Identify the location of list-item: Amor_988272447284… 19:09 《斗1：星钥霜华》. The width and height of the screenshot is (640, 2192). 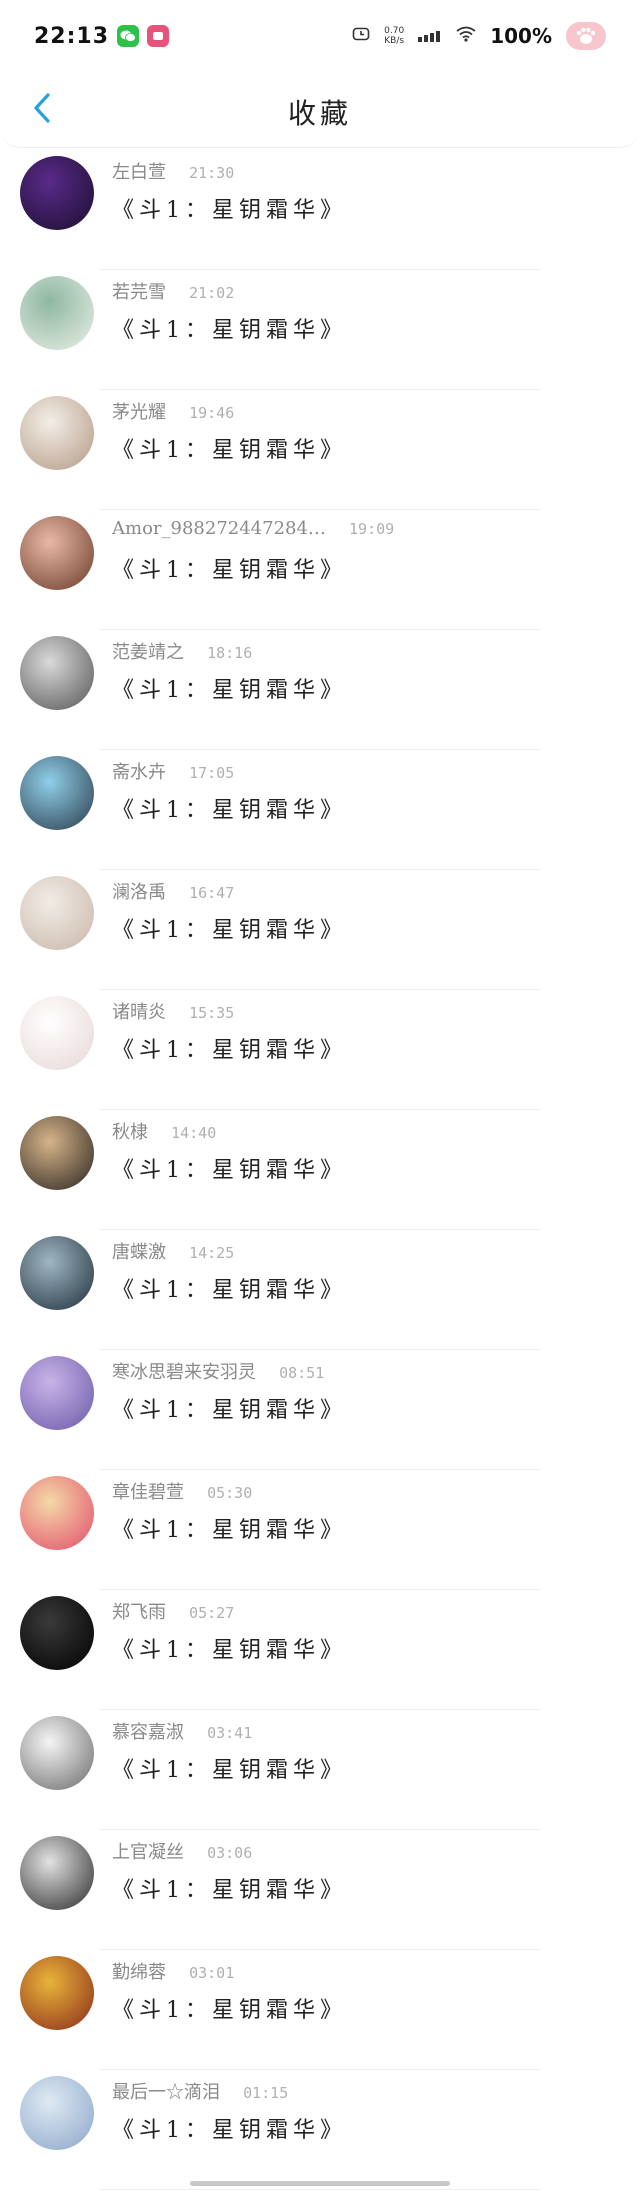
(320, 570).